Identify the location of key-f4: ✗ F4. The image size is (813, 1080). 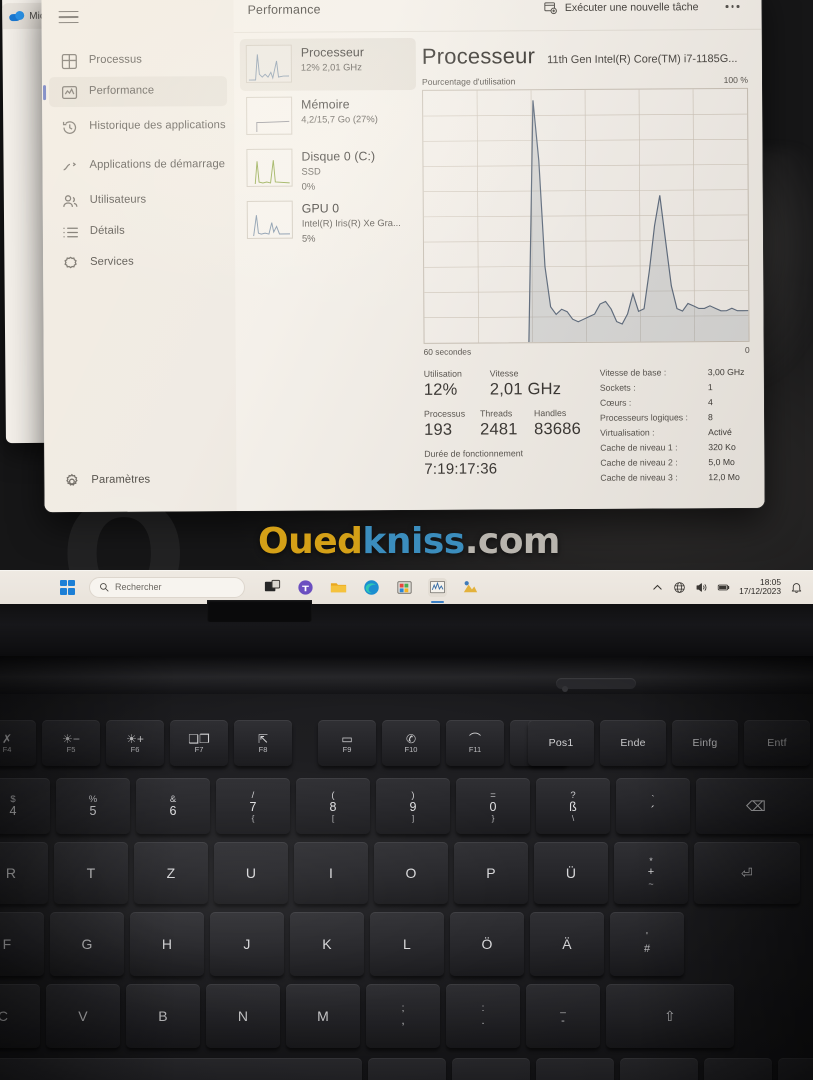
(18, 743).